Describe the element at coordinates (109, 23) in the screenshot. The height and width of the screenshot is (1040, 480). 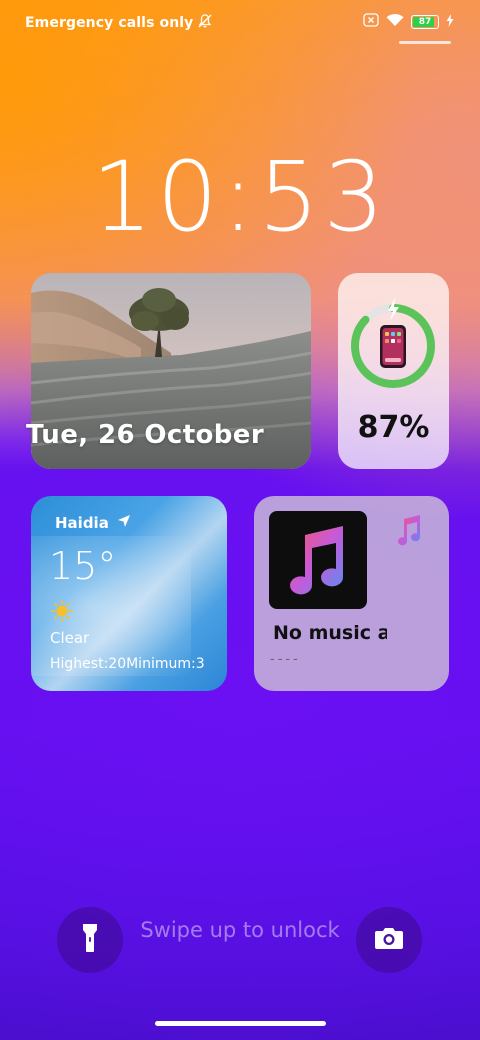
I see `carrier-label: Emergency calls only` at that location.